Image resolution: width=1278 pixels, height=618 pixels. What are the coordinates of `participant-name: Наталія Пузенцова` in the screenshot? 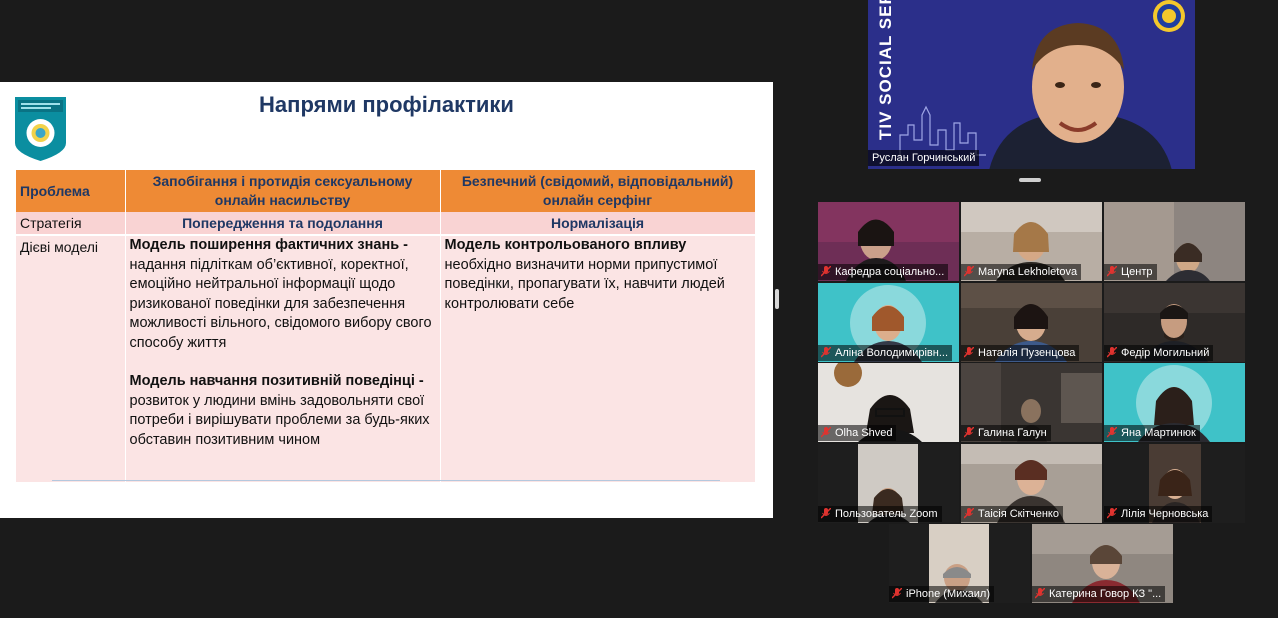 It's located at (1027, 353).